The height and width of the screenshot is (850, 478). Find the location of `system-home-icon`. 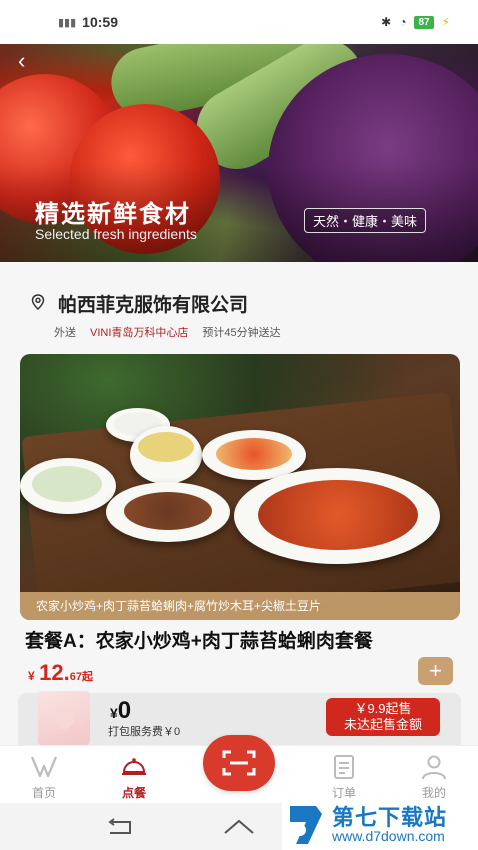

system-home-icon is located at coordinates (239, 827).